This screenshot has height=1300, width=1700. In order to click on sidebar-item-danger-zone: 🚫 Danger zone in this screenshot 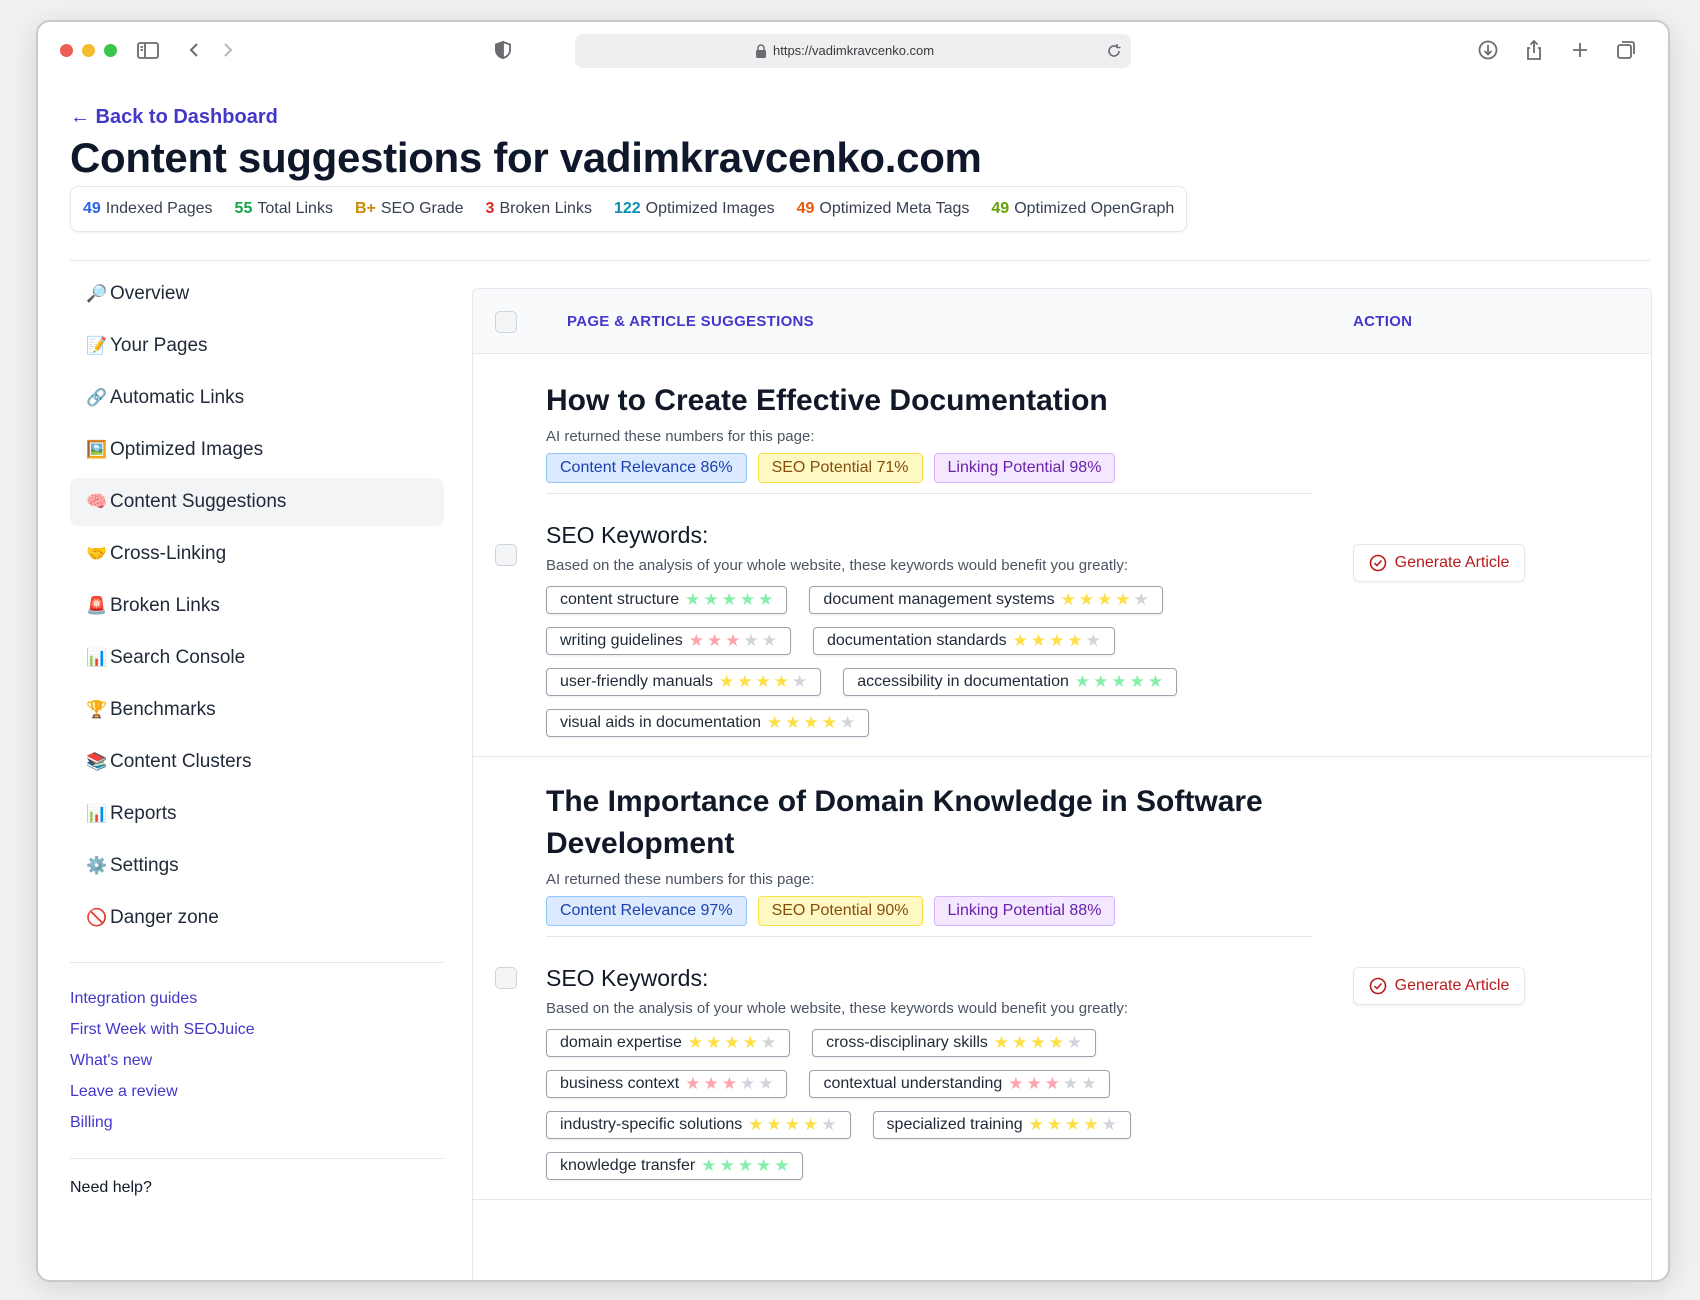, I will do `click(257, 918)`.